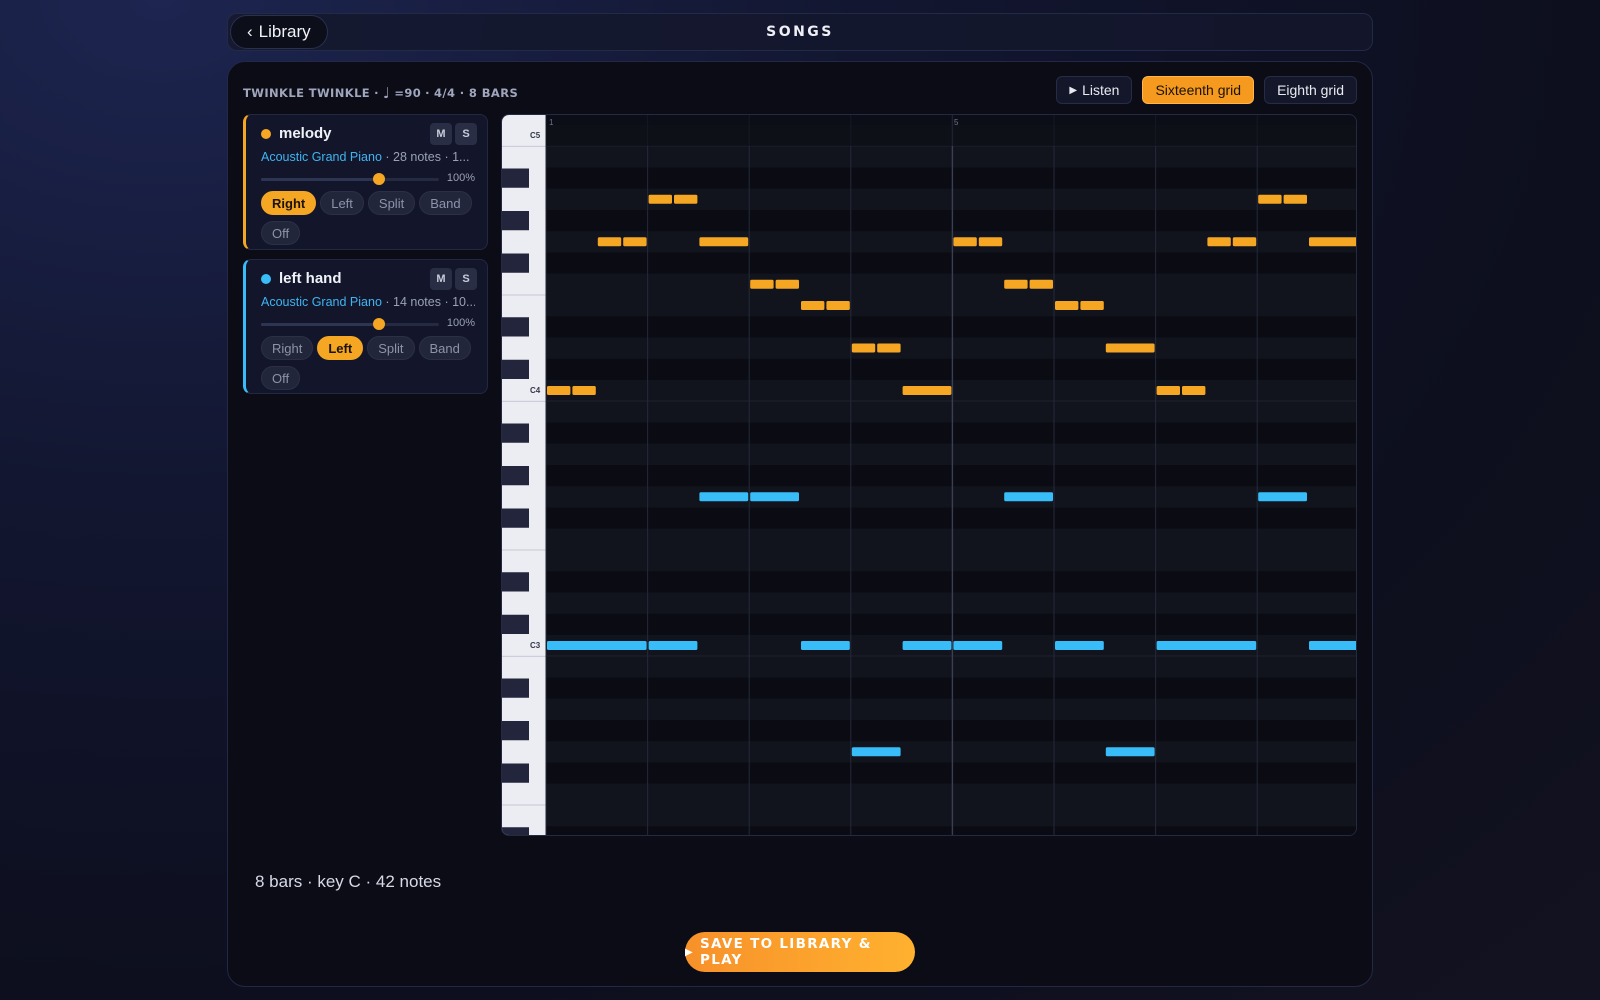 The image size is (1600, 1000). I want to click on save-to-library-play-button: ▶ SAVE TO LIBRARY & PLAY, so click(800, 952).